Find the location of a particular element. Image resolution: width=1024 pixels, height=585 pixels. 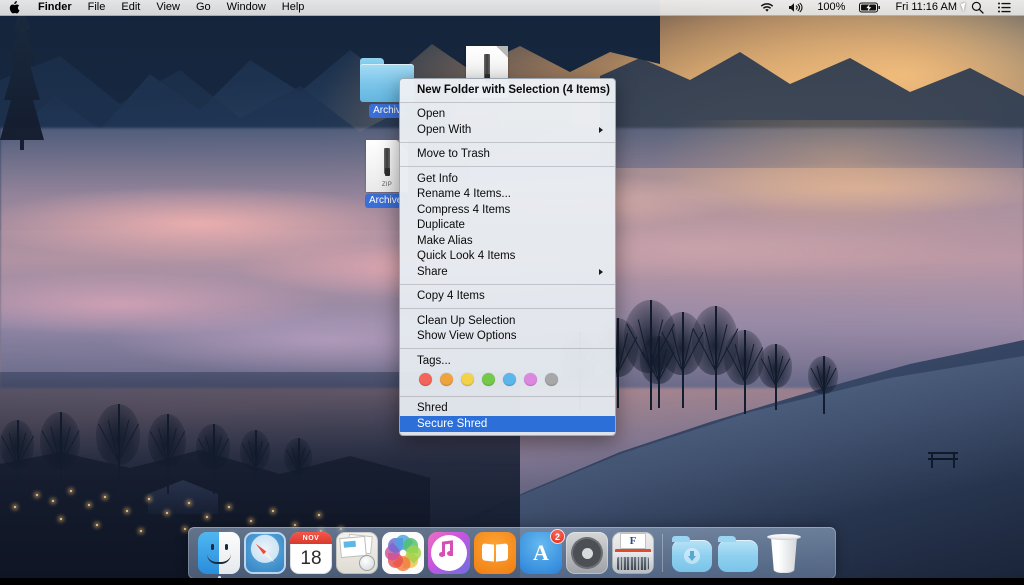

app-store-badge: 2 is located at coordinates (557, 536).